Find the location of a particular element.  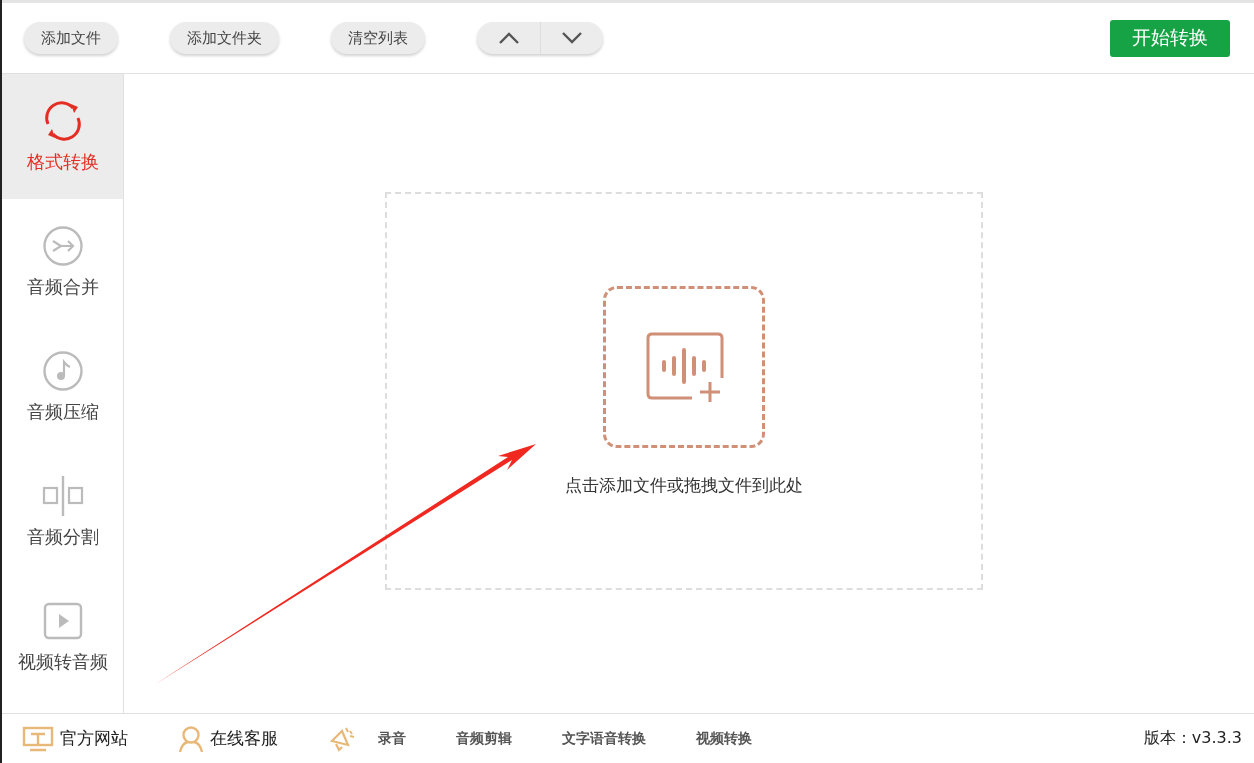

sidebar-item: 格式转换 is located at coordinates (62, 136).